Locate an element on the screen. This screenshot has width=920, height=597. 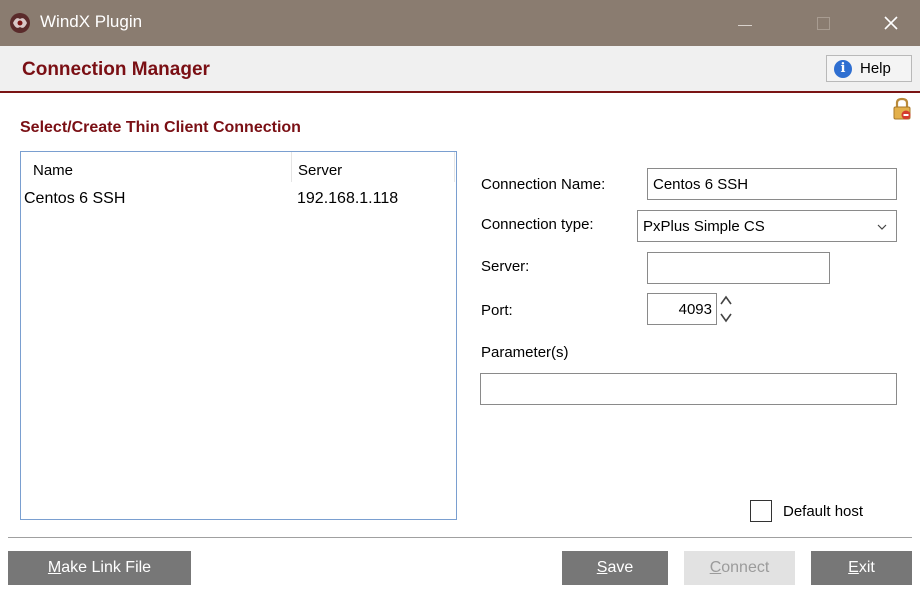
default-host-label: Default host is located at coordinates (823, 511).